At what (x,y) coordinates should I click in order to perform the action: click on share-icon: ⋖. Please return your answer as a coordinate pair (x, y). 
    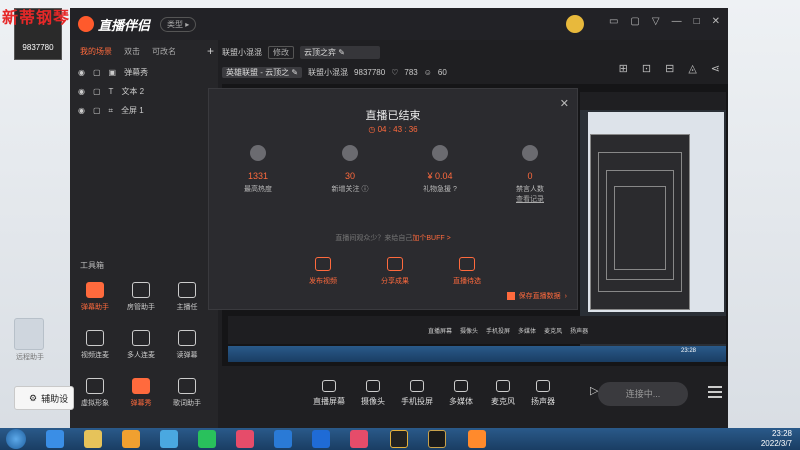
    Looking at the image, I should click on (715, 68).